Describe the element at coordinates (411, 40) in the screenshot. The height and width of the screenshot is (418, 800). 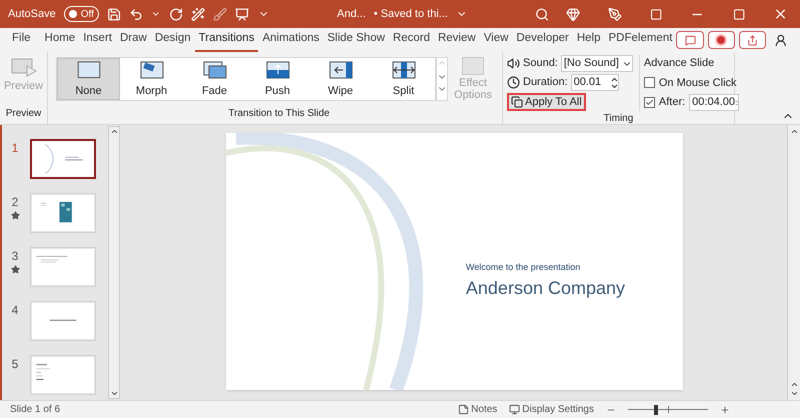
I see `ribbon-tab: Record` at that location.